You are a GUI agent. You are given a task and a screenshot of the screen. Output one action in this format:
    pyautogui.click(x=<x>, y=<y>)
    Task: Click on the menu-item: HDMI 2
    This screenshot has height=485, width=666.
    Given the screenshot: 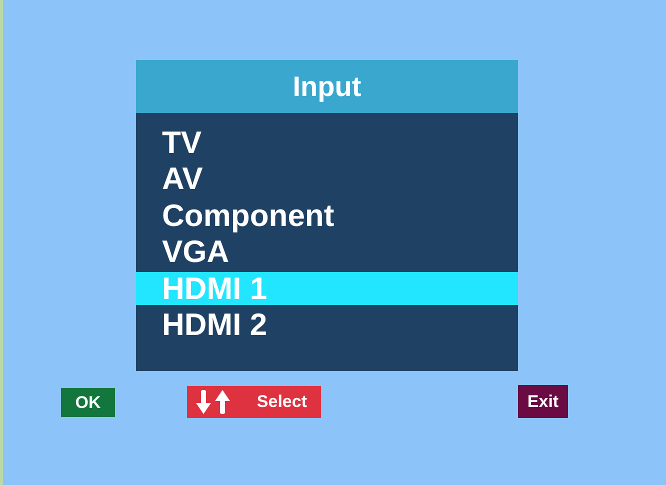 What is the action you would take?
    pyautogui.click(x=327, y=324)
    